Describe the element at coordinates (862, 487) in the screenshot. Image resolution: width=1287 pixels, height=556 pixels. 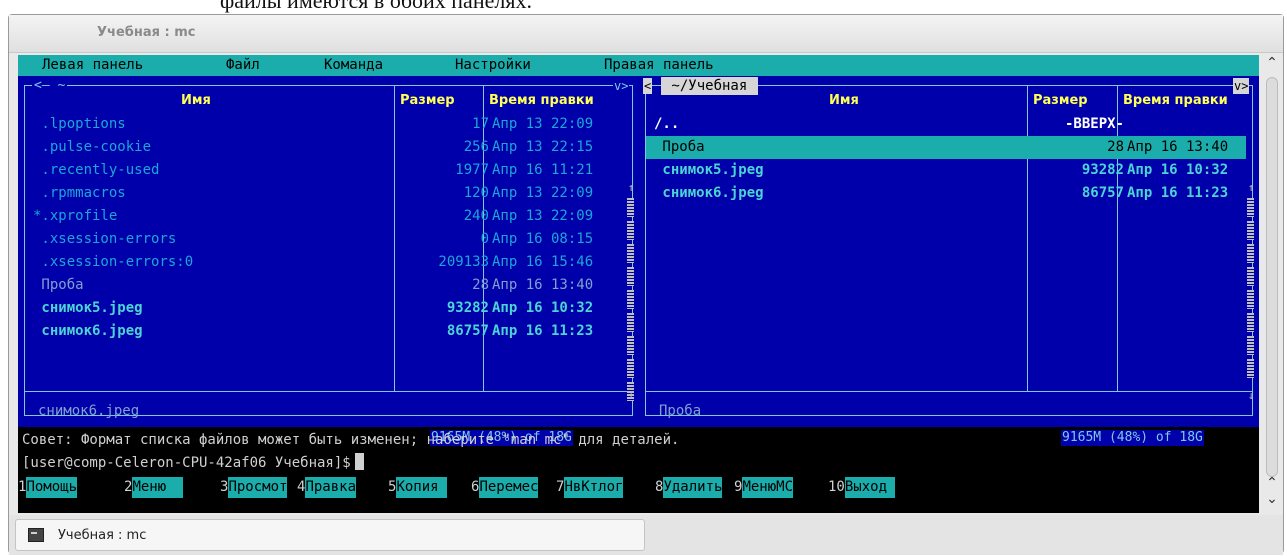
I see `fkey-10: 10Выход` at that location.